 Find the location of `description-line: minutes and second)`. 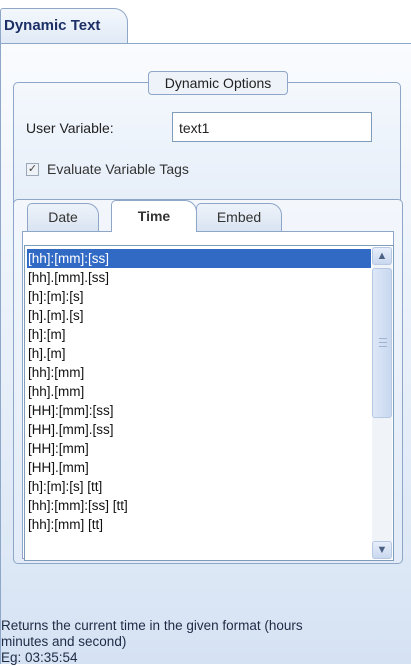

description-line: minutes and second) is located at coordinates (64, 641).